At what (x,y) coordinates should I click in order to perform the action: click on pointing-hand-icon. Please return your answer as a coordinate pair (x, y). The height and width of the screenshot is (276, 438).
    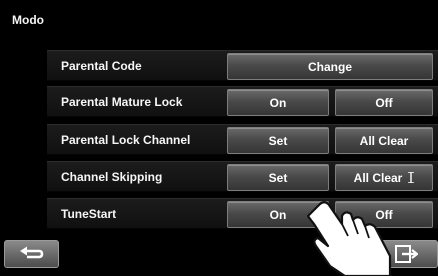
    Looking at the image, I should click on (349, 238).